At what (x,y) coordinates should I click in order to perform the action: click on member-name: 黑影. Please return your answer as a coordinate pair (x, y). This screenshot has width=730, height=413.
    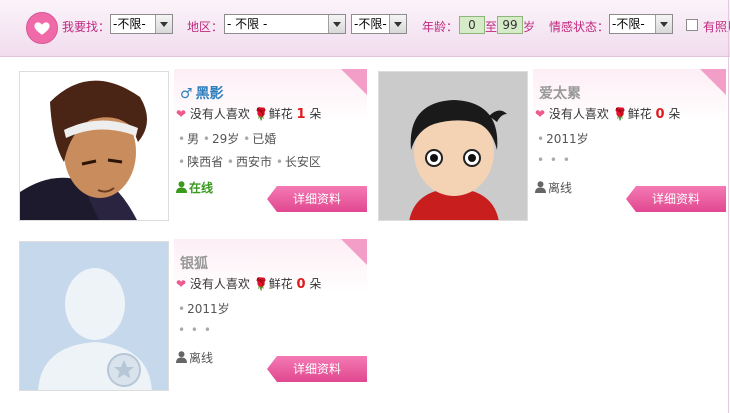
    Looking at the image, I should click on (210, 94).